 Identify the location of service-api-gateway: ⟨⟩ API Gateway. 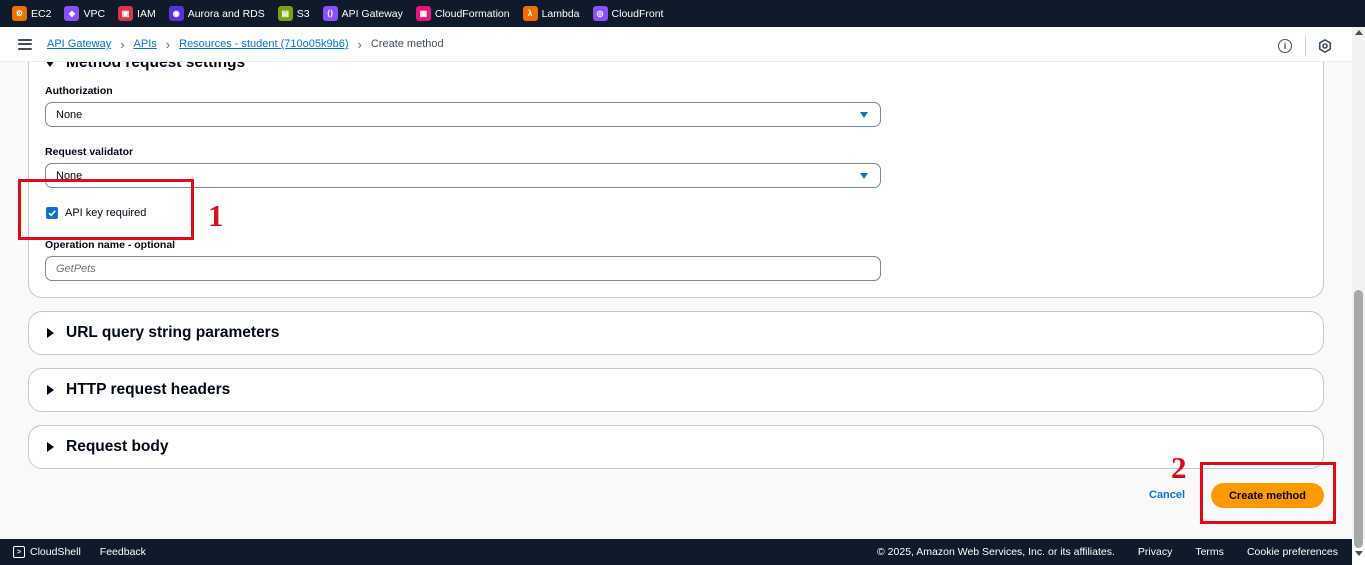
(362, 13).